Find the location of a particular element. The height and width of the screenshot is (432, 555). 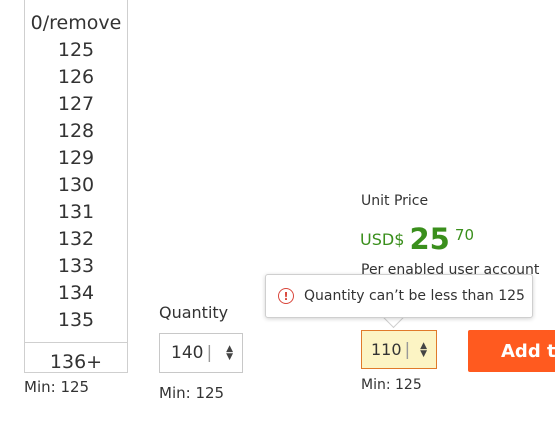

dropdown-option: 125 is located at coordinates (76, 50).